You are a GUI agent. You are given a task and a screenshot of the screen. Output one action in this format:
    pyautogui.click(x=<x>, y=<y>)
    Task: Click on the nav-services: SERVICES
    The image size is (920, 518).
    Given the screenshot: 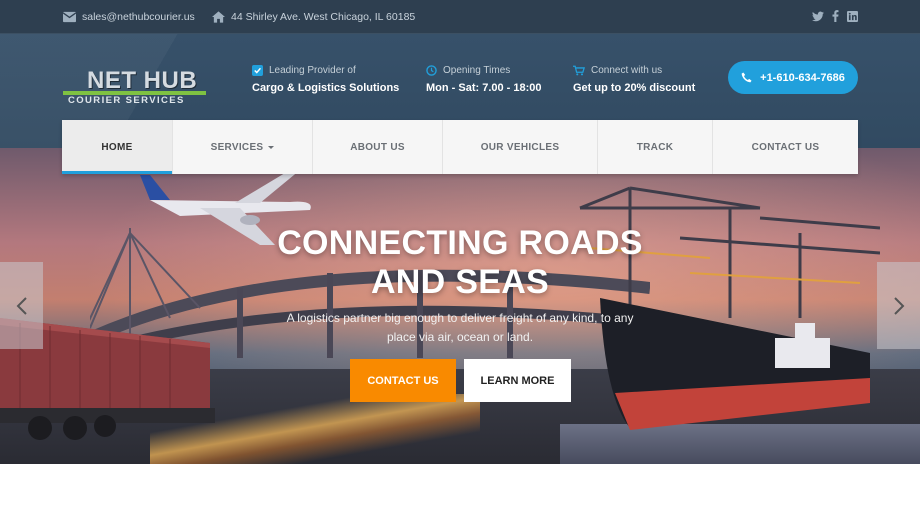 What is the action you would take?
    pyautogui.click(x=243, y=147)
    